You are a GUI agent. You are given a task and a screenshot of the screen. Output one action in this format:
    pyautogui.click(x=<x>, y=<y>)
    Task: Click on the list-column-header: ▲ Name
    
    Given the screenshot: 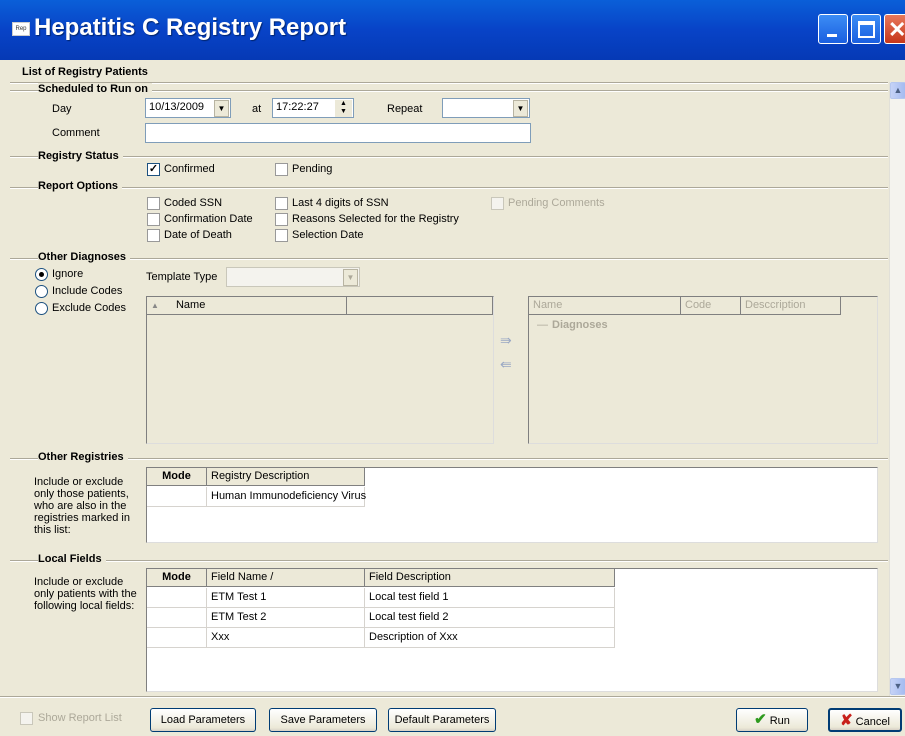 What is the action you would take?
    pyautogui.click(x=247, y=306)
    